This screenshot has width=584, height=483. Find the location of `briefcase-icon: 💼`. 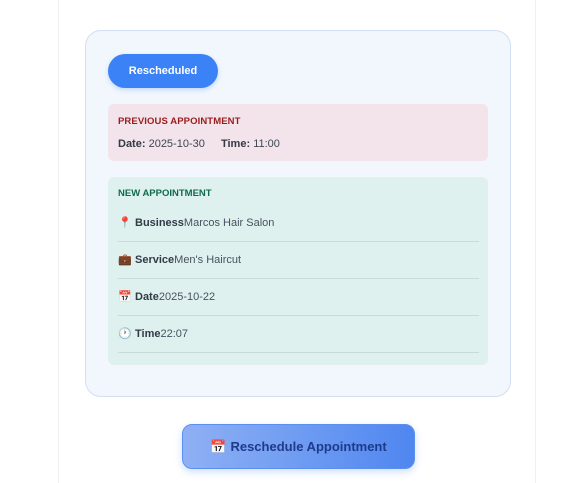

briefcase-icon: 💼 is located at coordinates (125, 260).